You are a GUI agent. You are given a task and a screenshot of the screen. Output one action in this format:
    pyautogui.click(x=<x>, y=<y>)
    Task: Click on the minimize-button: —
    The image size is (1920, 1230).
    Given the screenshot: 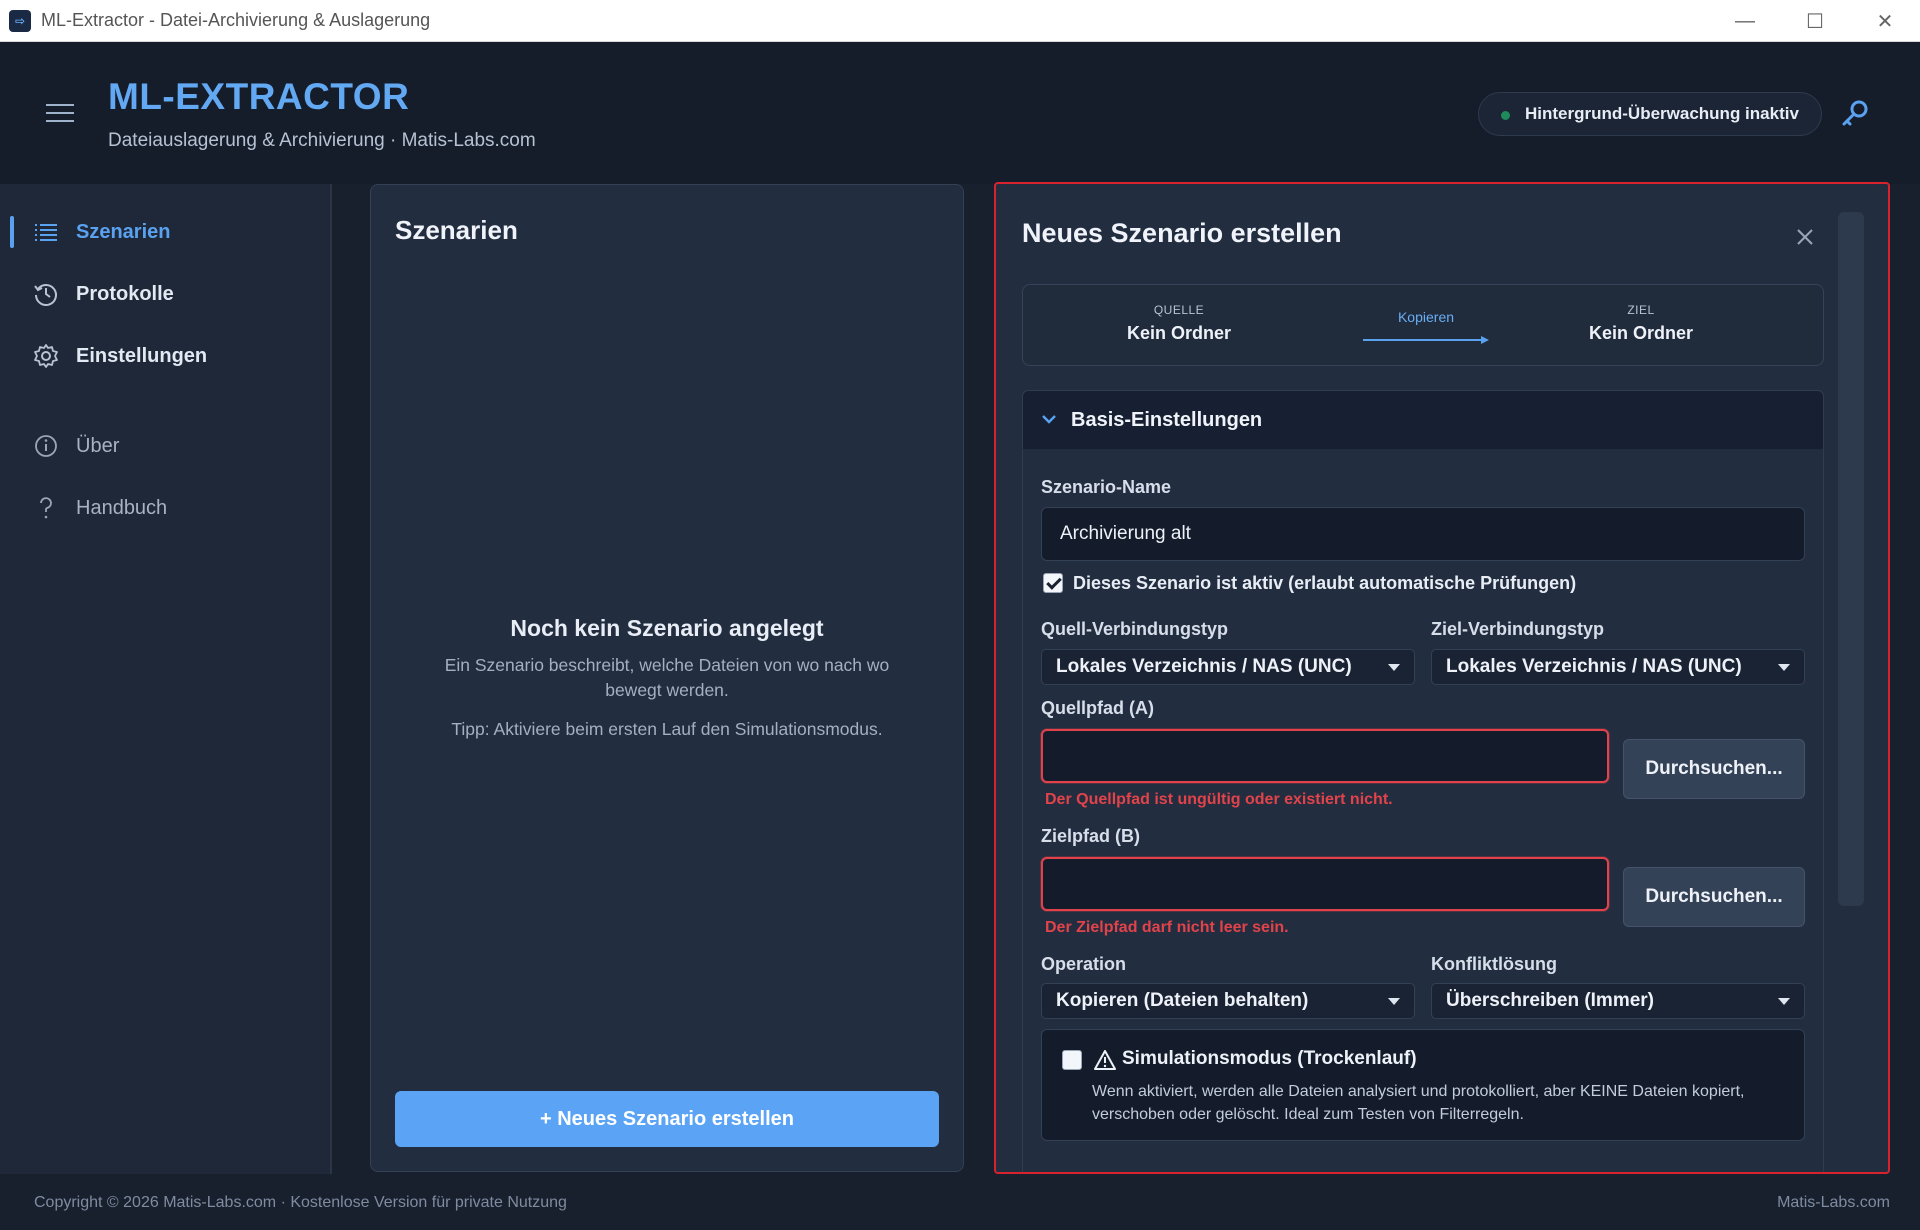 What is the action you would take?
    pyautogui.click(x=1745, y=21)
    